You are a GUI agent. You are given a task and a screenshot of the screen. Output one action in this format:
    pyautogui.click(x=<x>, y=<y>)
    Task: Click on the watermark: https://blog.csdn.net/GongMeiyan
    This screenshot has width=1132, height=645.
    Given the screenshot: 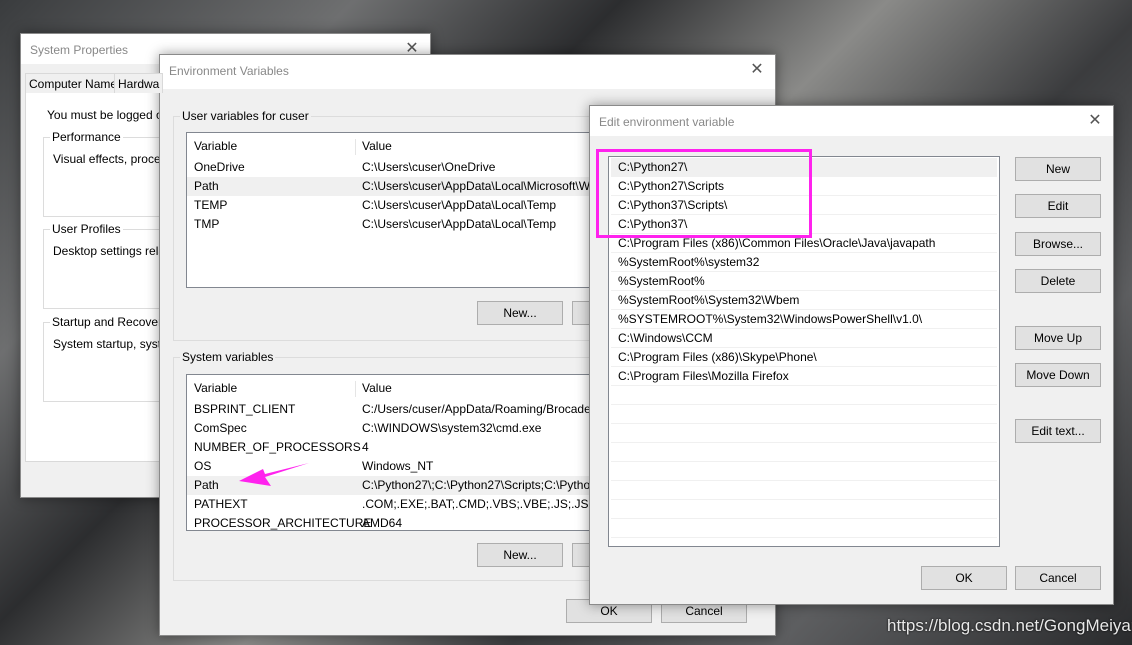 What is the action you would take?
    pyautogui.click(x=1009, y=625)
    